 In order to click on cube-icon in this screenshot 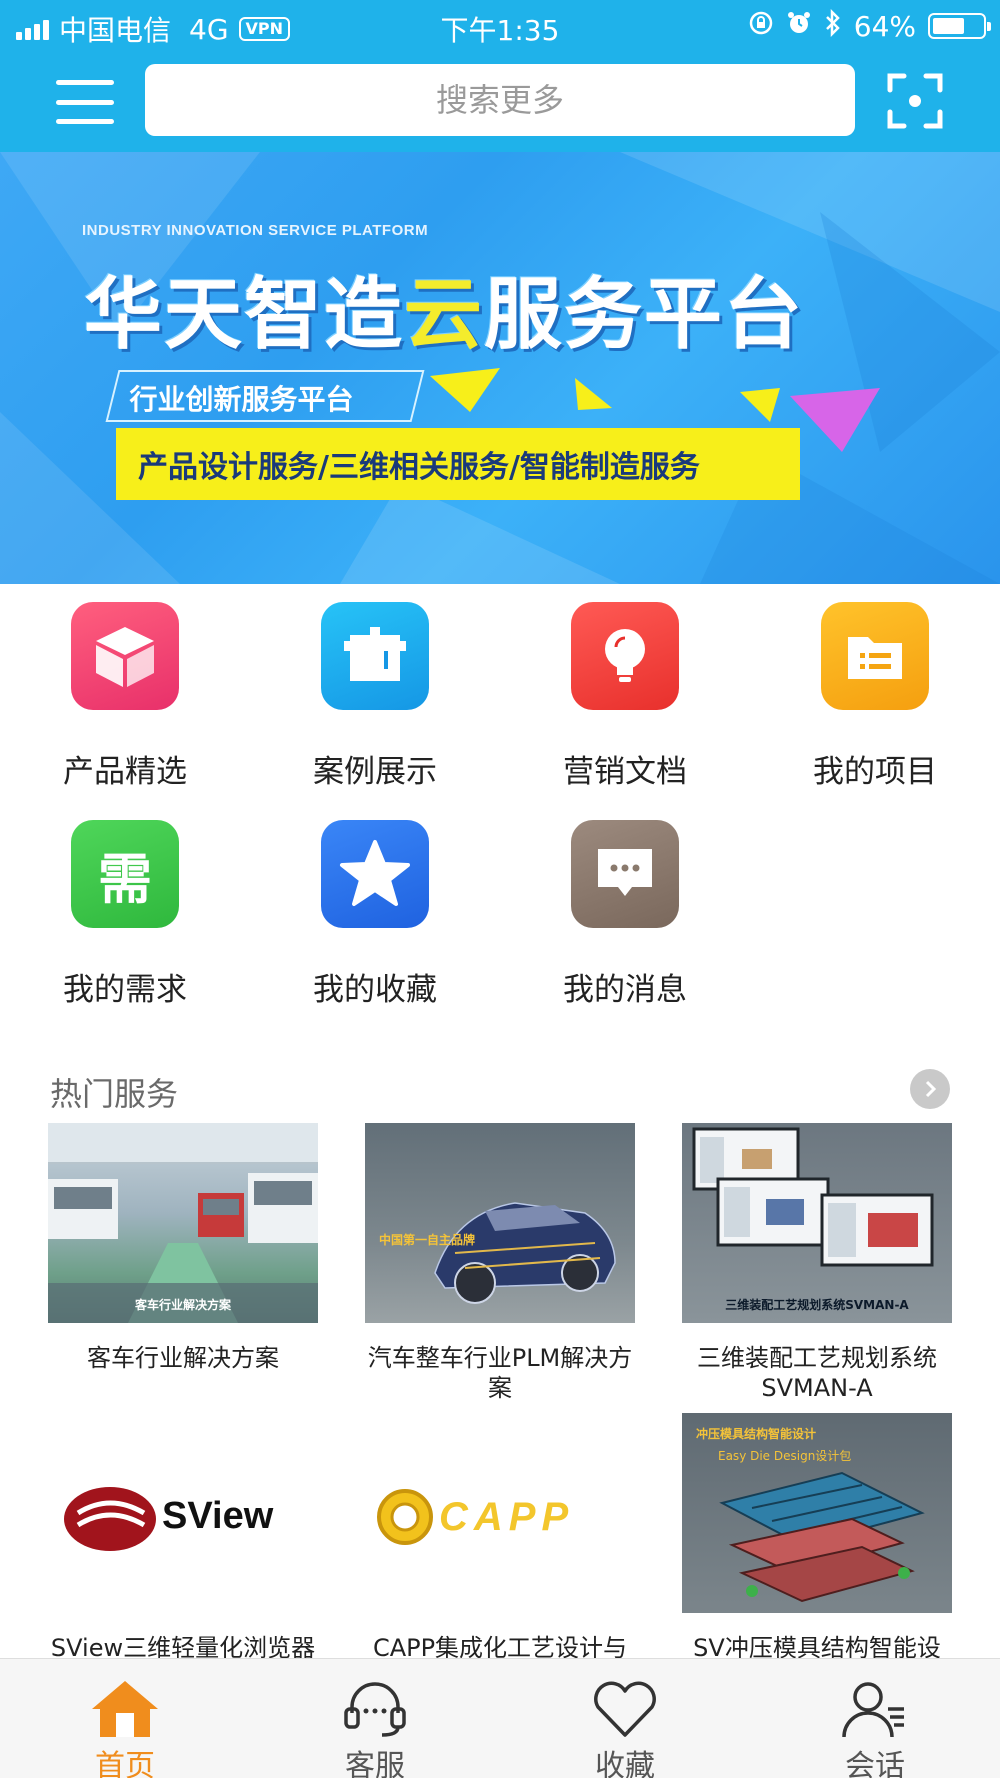, I will do `click(125, 656)`.